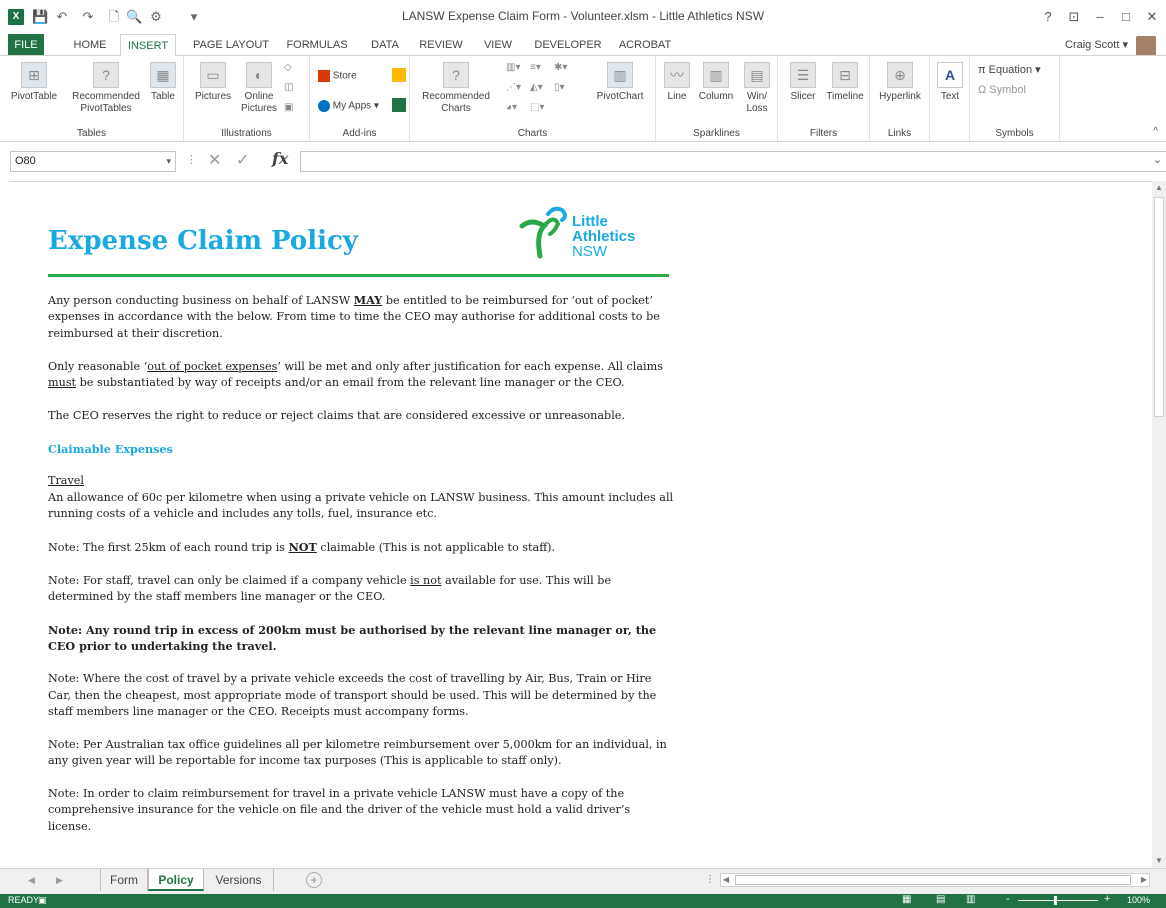 The width and height of the screenshot is (1166, 908). I want to click on sparkline-line-button: 〰 Line, so click(677, 82).